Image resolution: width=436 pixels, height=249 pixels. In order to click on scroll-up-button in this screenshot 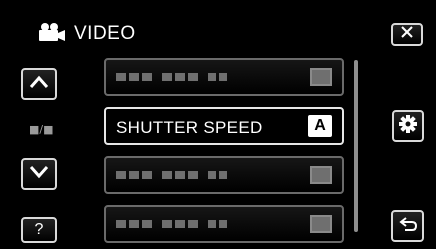, I will do `click(39, 84)`.